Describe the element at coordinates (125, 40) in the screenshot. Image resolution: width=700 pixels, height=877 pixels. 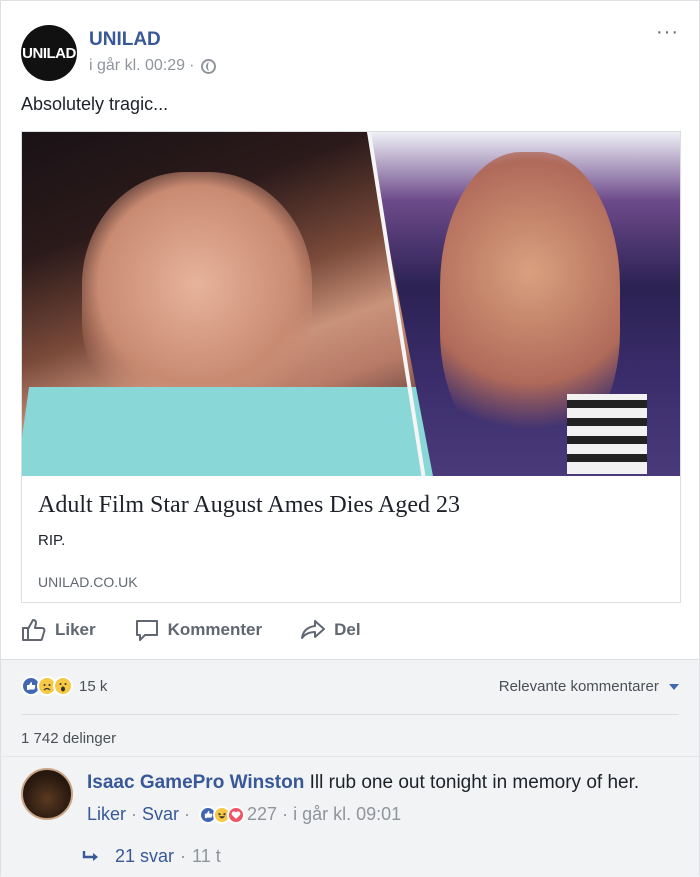
I see `page-name: UNILAD` at that location.